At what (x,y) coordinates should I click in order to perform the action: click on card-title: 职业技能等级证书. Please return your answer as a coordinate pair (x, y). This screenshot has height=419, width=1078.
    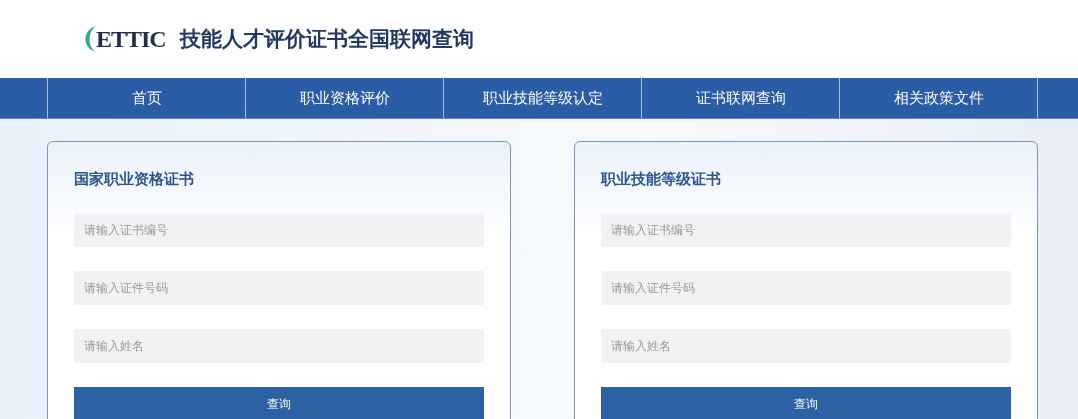
    Looking at the image, I should click on (661, 179).